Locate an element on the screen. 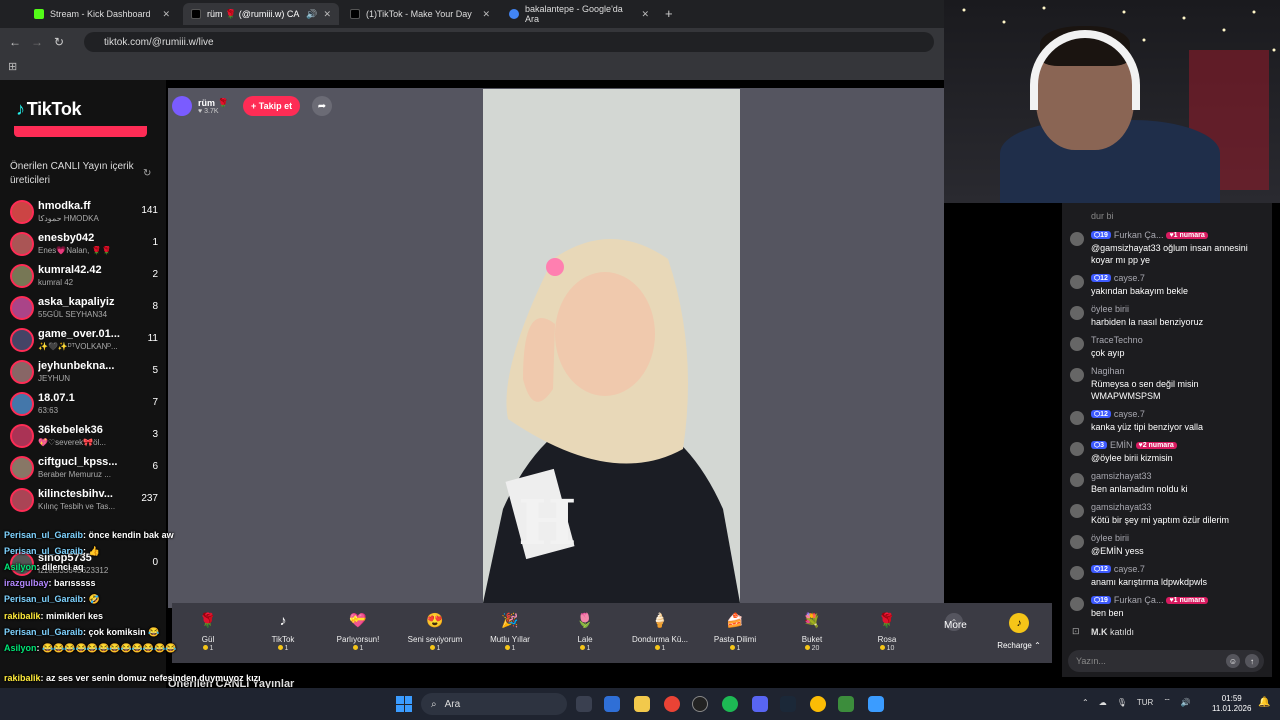  tab-tiktok-live: rüm 🌹 (@rumiii.w) CANLI 🔊 ✕ is located at coordinates (261, 14).